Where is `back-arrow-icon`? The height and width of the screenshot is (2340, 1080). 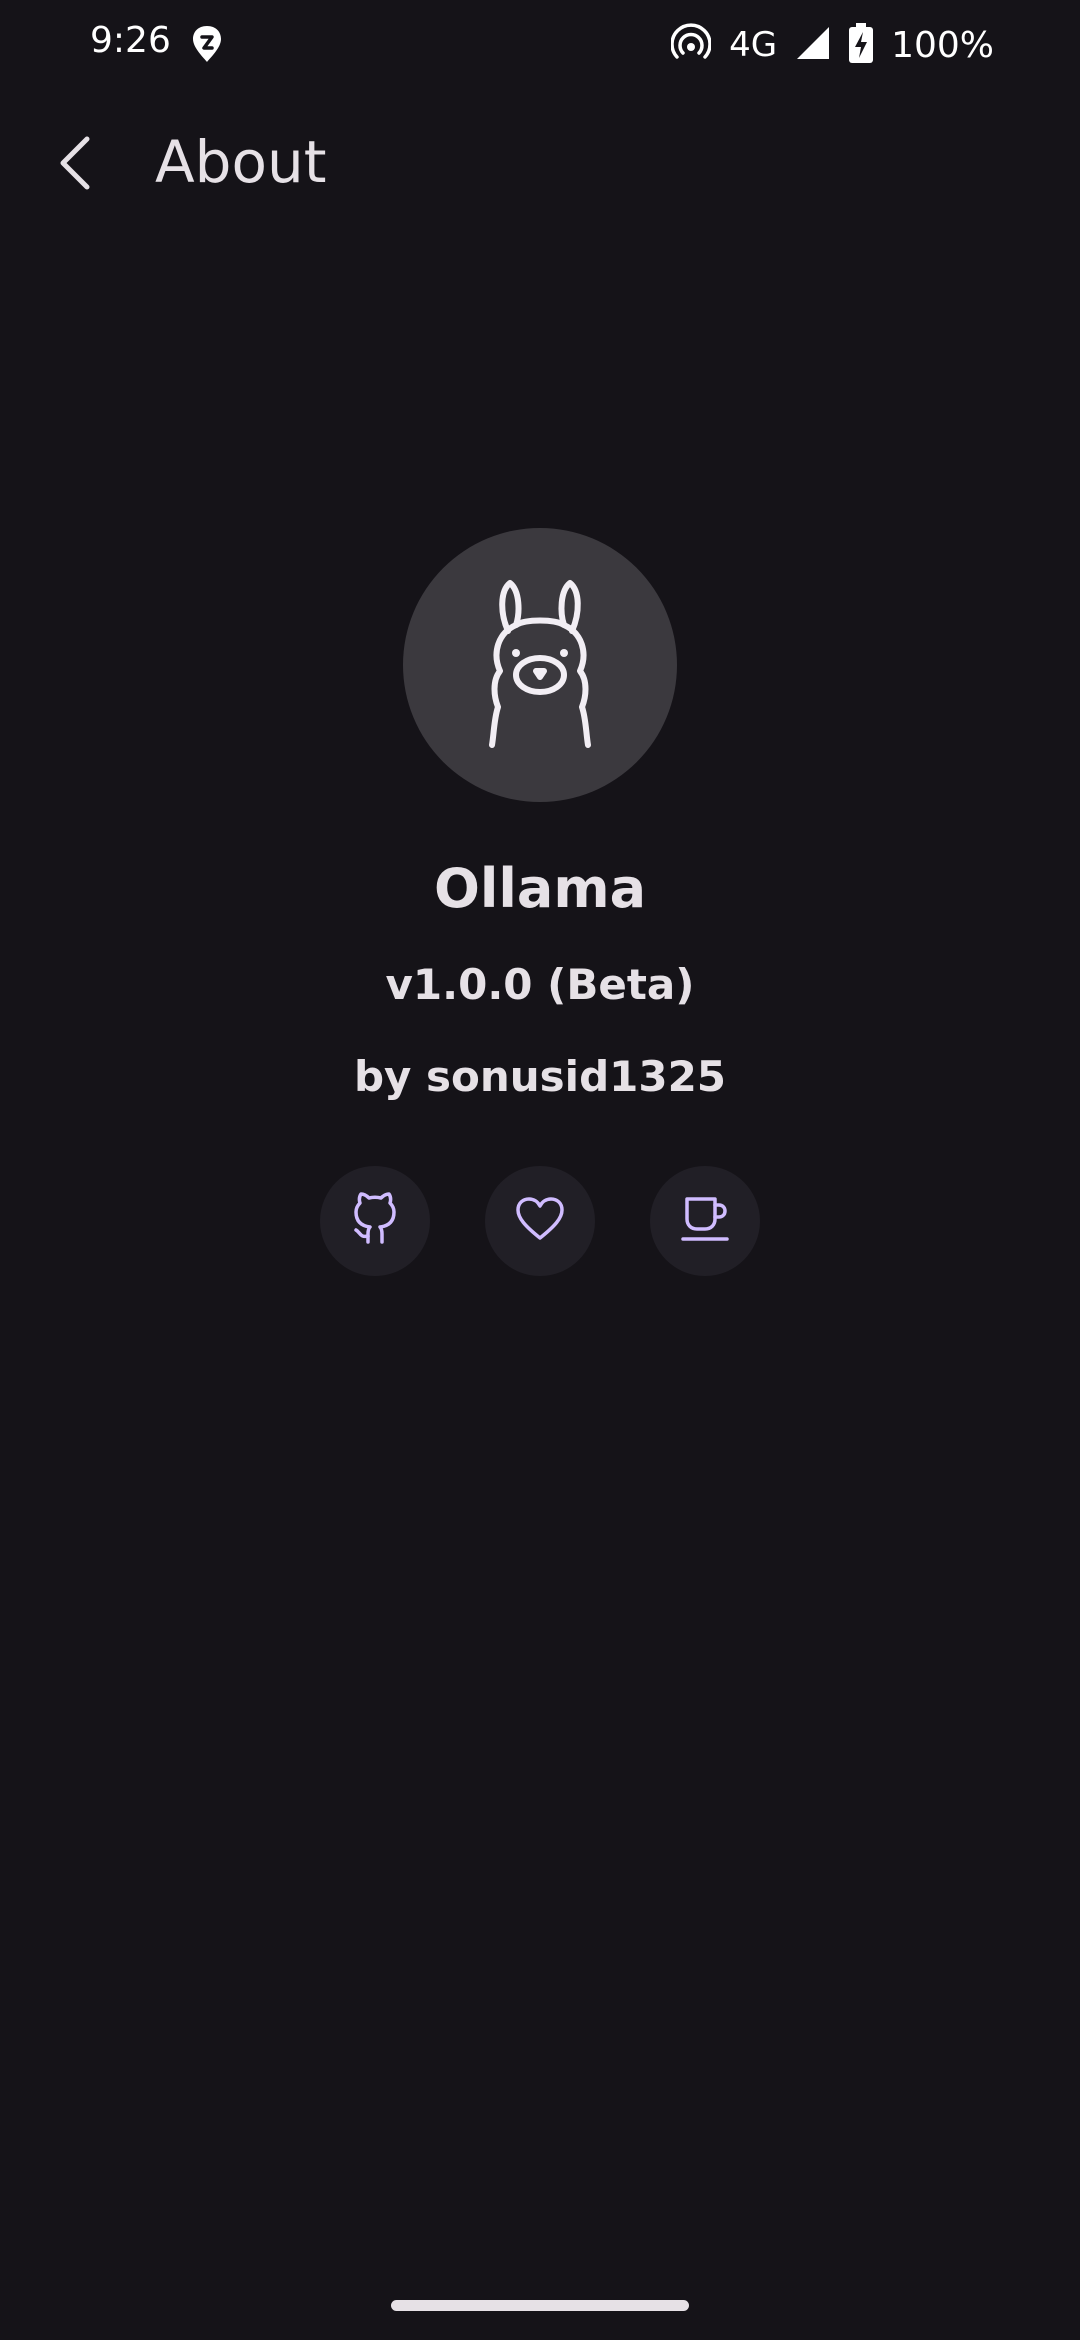 back-arrow-icon is located at coordinates (75, 165).